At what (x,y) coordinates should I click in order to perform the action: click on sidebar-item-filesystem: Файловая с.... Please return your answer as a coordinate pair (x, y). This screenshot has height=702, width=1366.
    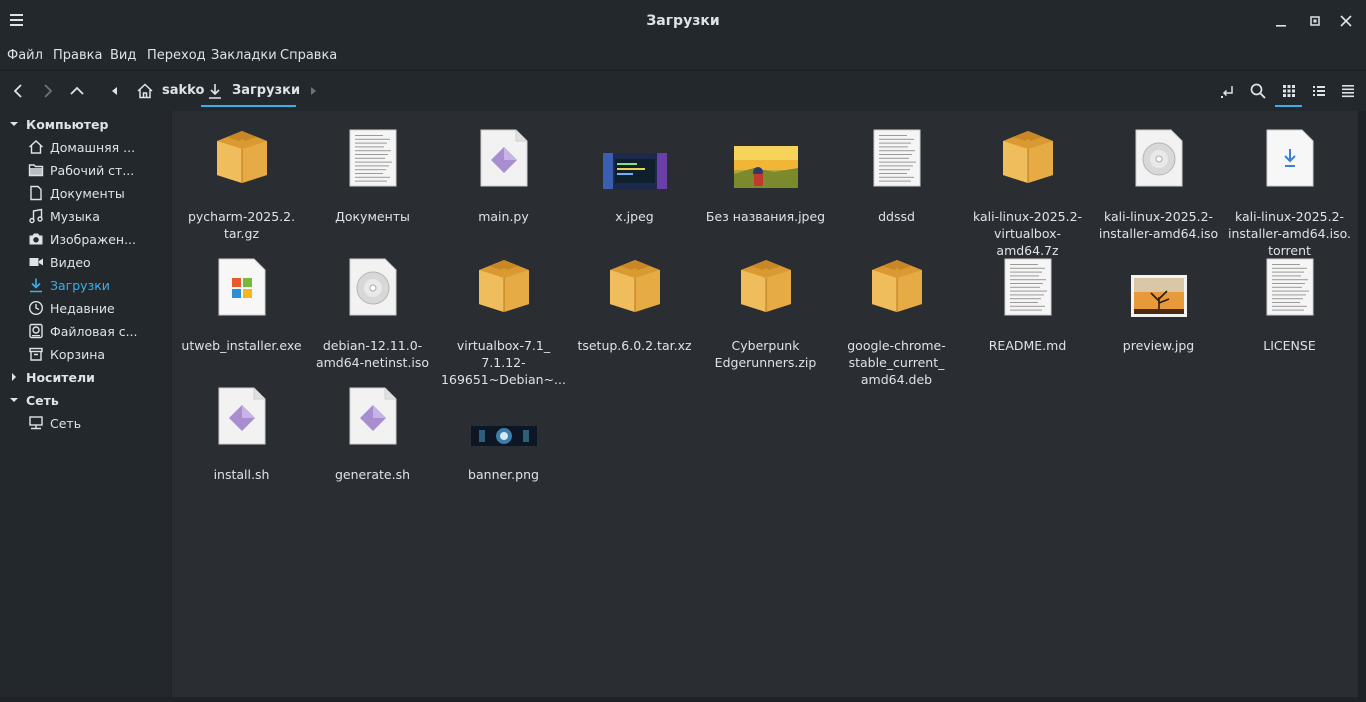
    Looking at the image, I should click on (85, 331).